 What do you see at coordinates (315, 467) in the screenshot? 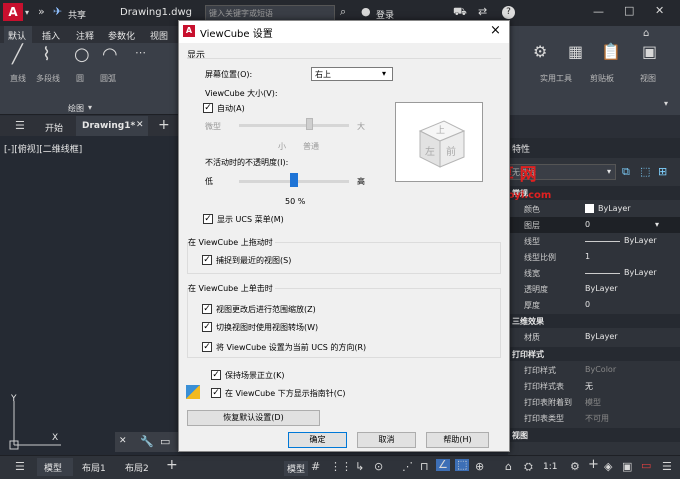
I see `grid-icon: #` at bounding box center [315, 467].